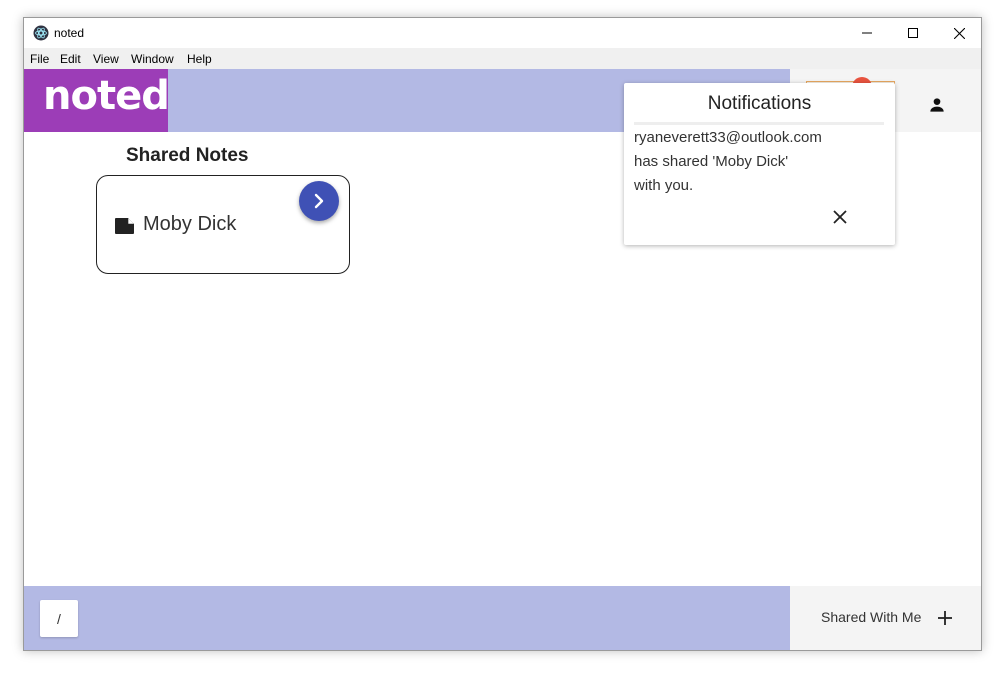 The height and width of the screenshot is (677, 1003). I want to click on logo: noted, so click(97, 100).